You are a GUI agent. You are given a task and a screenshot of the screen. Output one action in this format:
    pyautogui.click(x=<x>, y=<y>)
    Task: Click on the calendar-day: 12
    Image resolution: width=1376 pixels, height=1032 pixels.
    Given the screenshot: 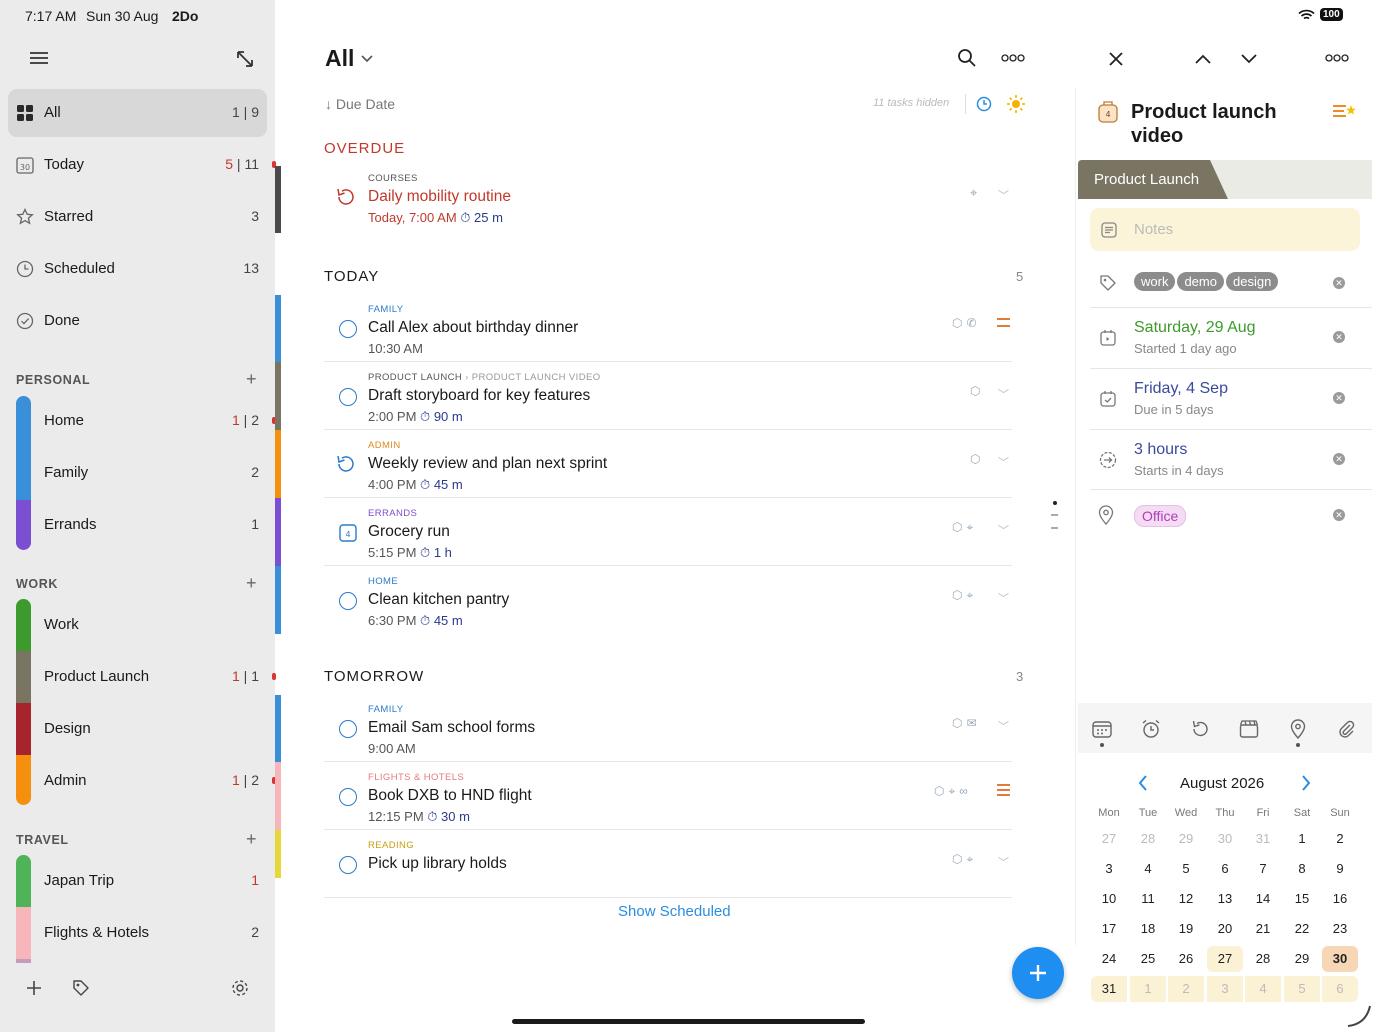 What is the action you would take?
    pyautogui.click(x=1186, y=899)
    